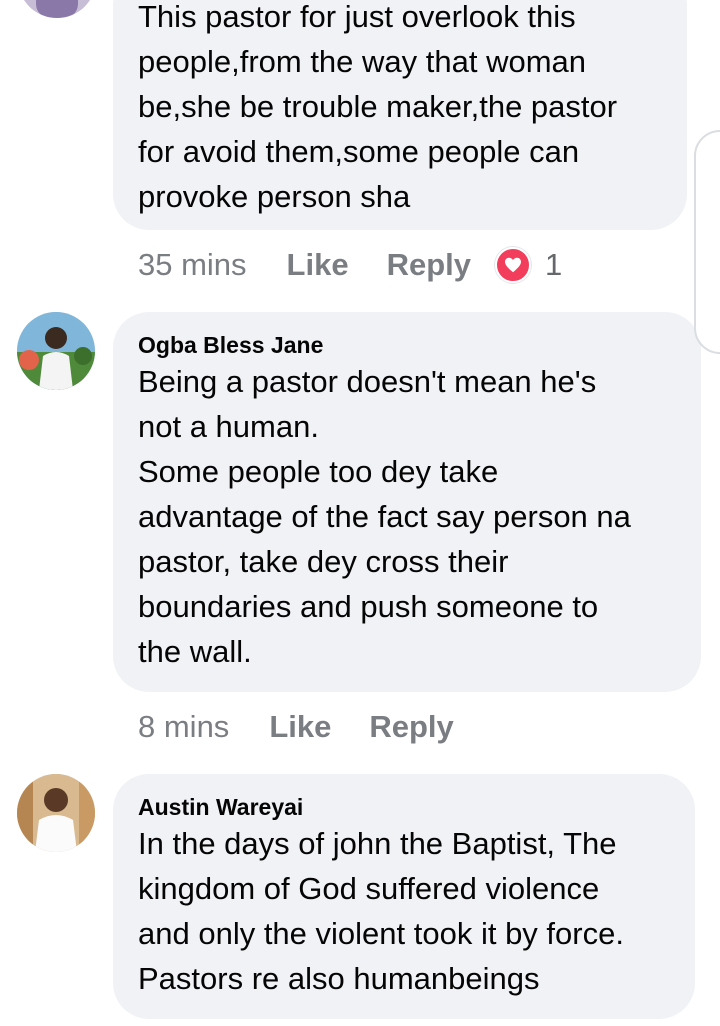 This screenshot has width=720, height=1026. What do you see at coordinates (513, 265) in the screenshot?
I see `heart-icon` at bounding box center [513, 265].